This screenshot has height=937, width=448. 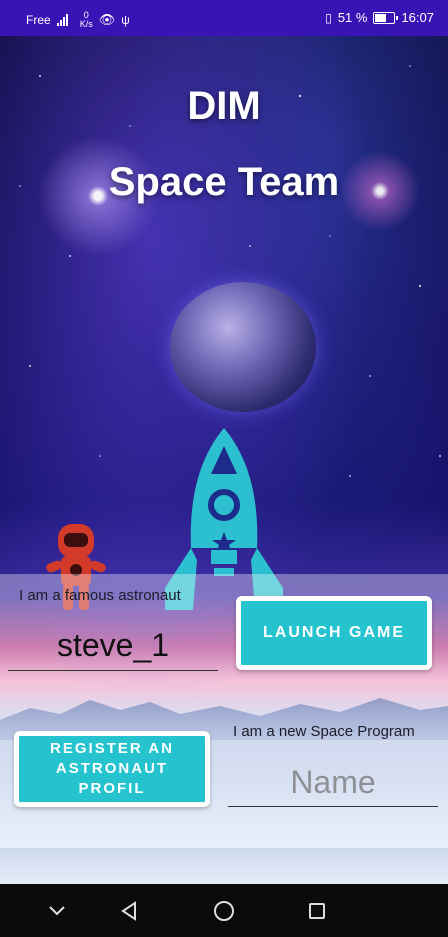 What do you see at coordinates (328, 17) in the screenshot?
I see `vibrate-icon: ▯` at bounding box center [328, 17].